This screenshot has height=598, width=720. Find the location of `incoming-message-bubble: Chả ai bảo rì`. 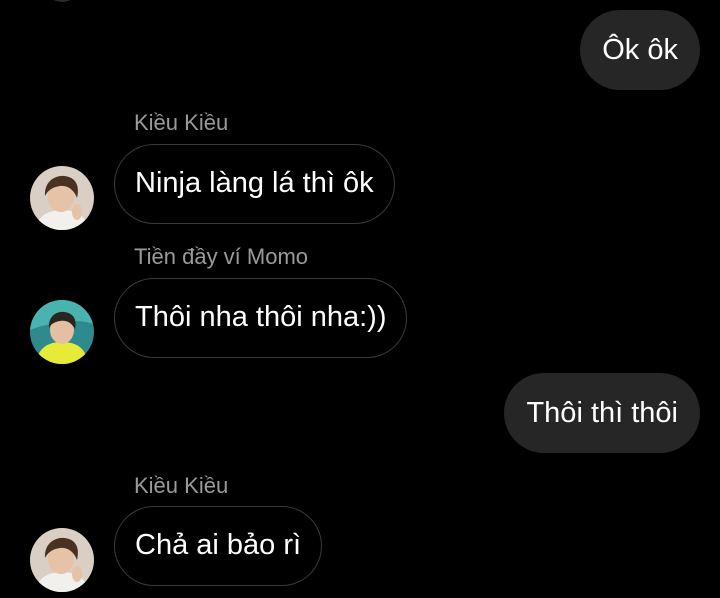

incoming-message-bubble: Chả ai bảo rì is located at coordinates (218, 546).